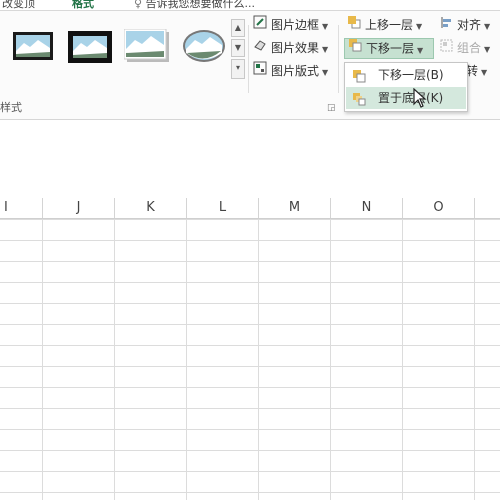  What do you see at coordinates (21, 208) in the screenshot?
I see `column-header-i: I` at bounding box center [21, 208].